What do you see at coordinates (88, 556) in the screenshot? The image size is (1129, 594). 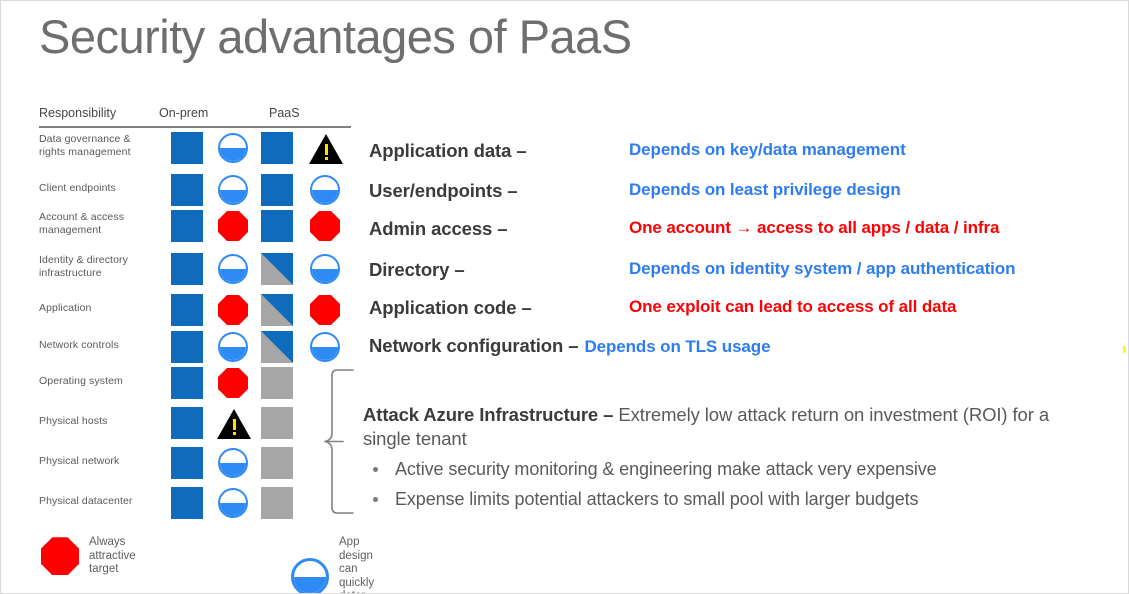 I see `legend-item-red-octagon: Always attractive target` at bounding box center [88, 556].